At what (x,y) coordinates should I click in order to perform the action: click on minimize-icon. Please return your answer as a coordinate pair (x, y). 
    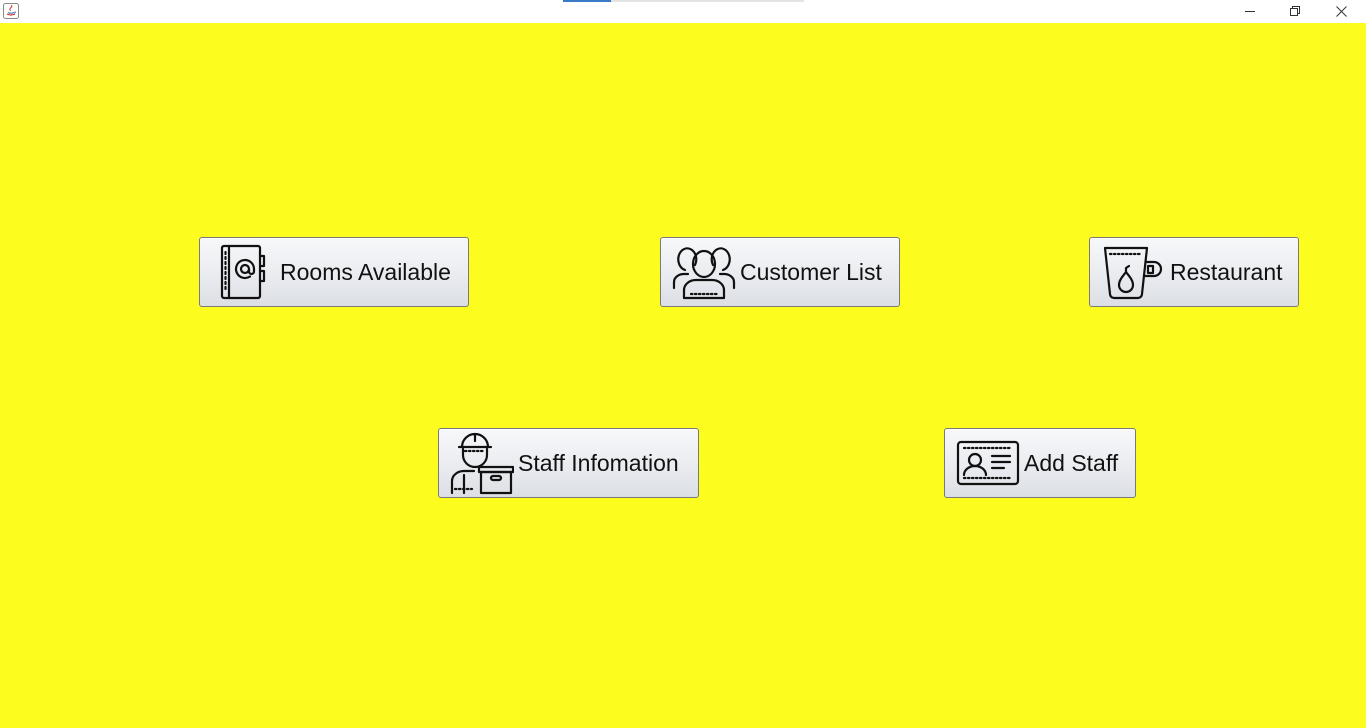
    Looking at the image, I should click on (1250, 11).